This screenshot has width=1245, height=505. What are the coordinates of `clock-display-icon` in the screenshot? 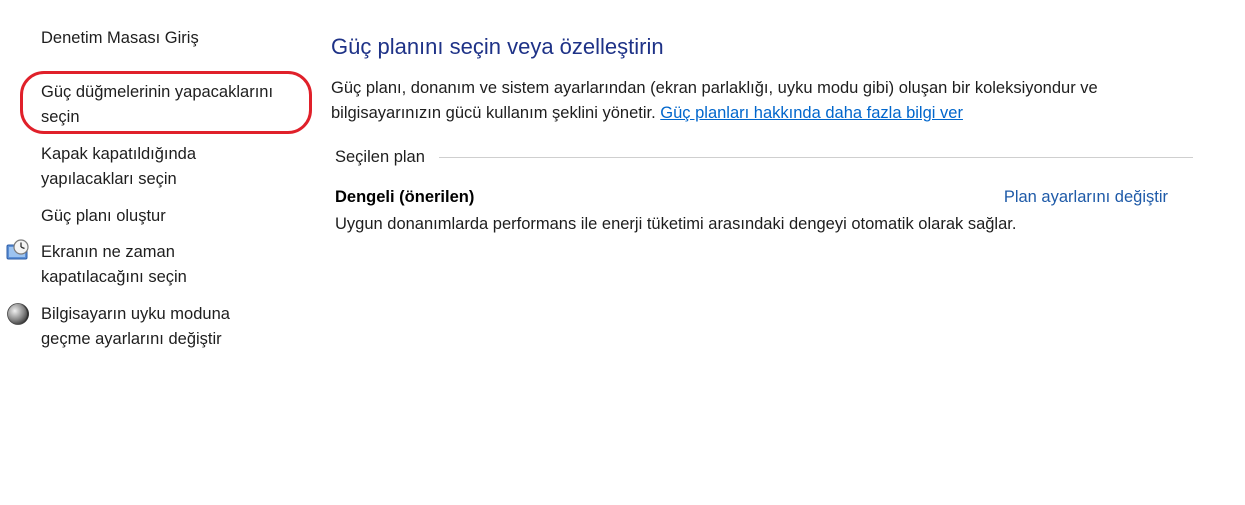 It's located at (18, 251).